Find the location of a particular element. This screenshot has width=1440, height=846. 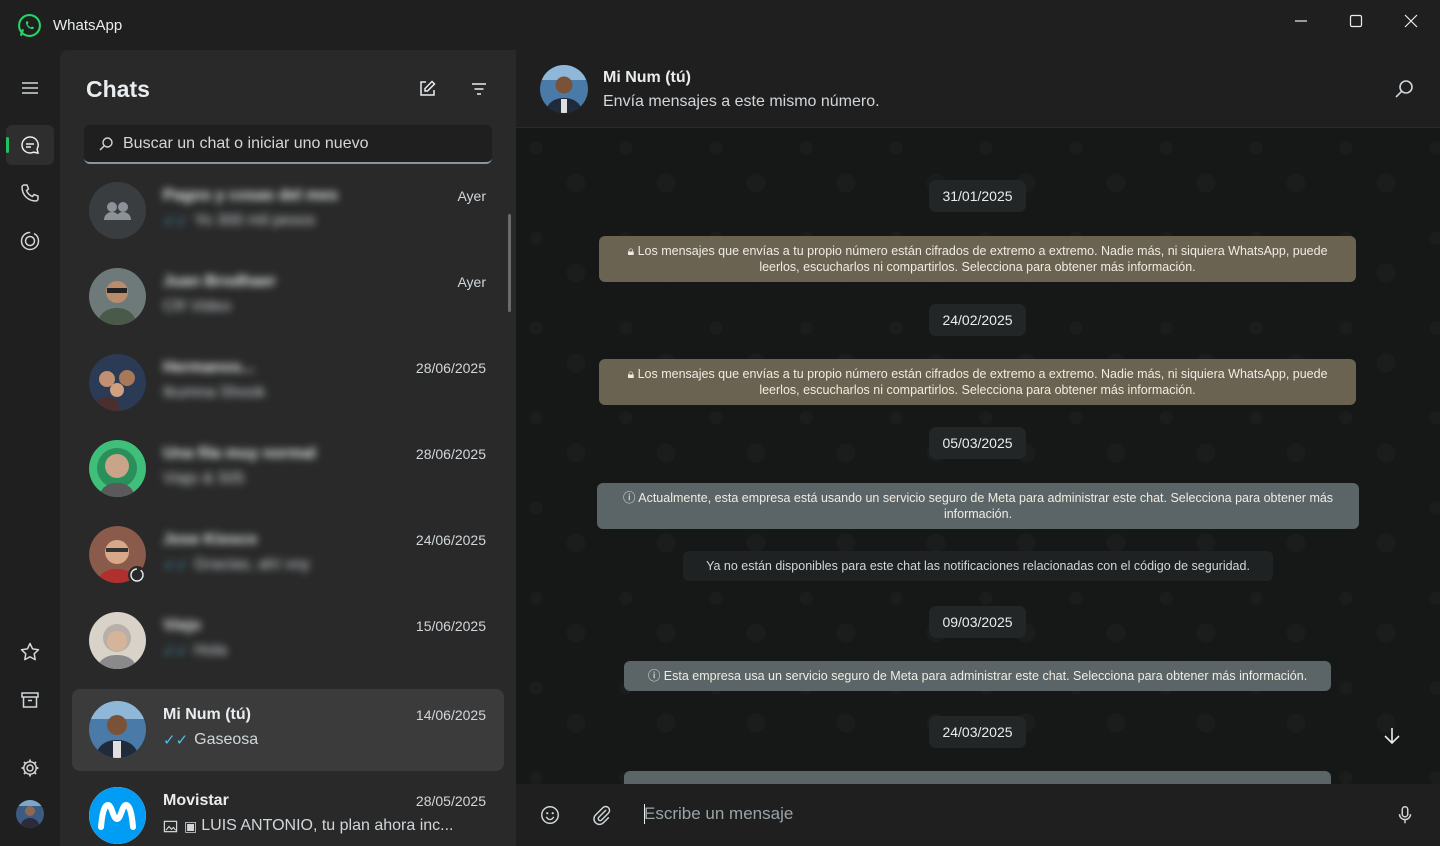

emoji-button is located at coordinates (550, 815).